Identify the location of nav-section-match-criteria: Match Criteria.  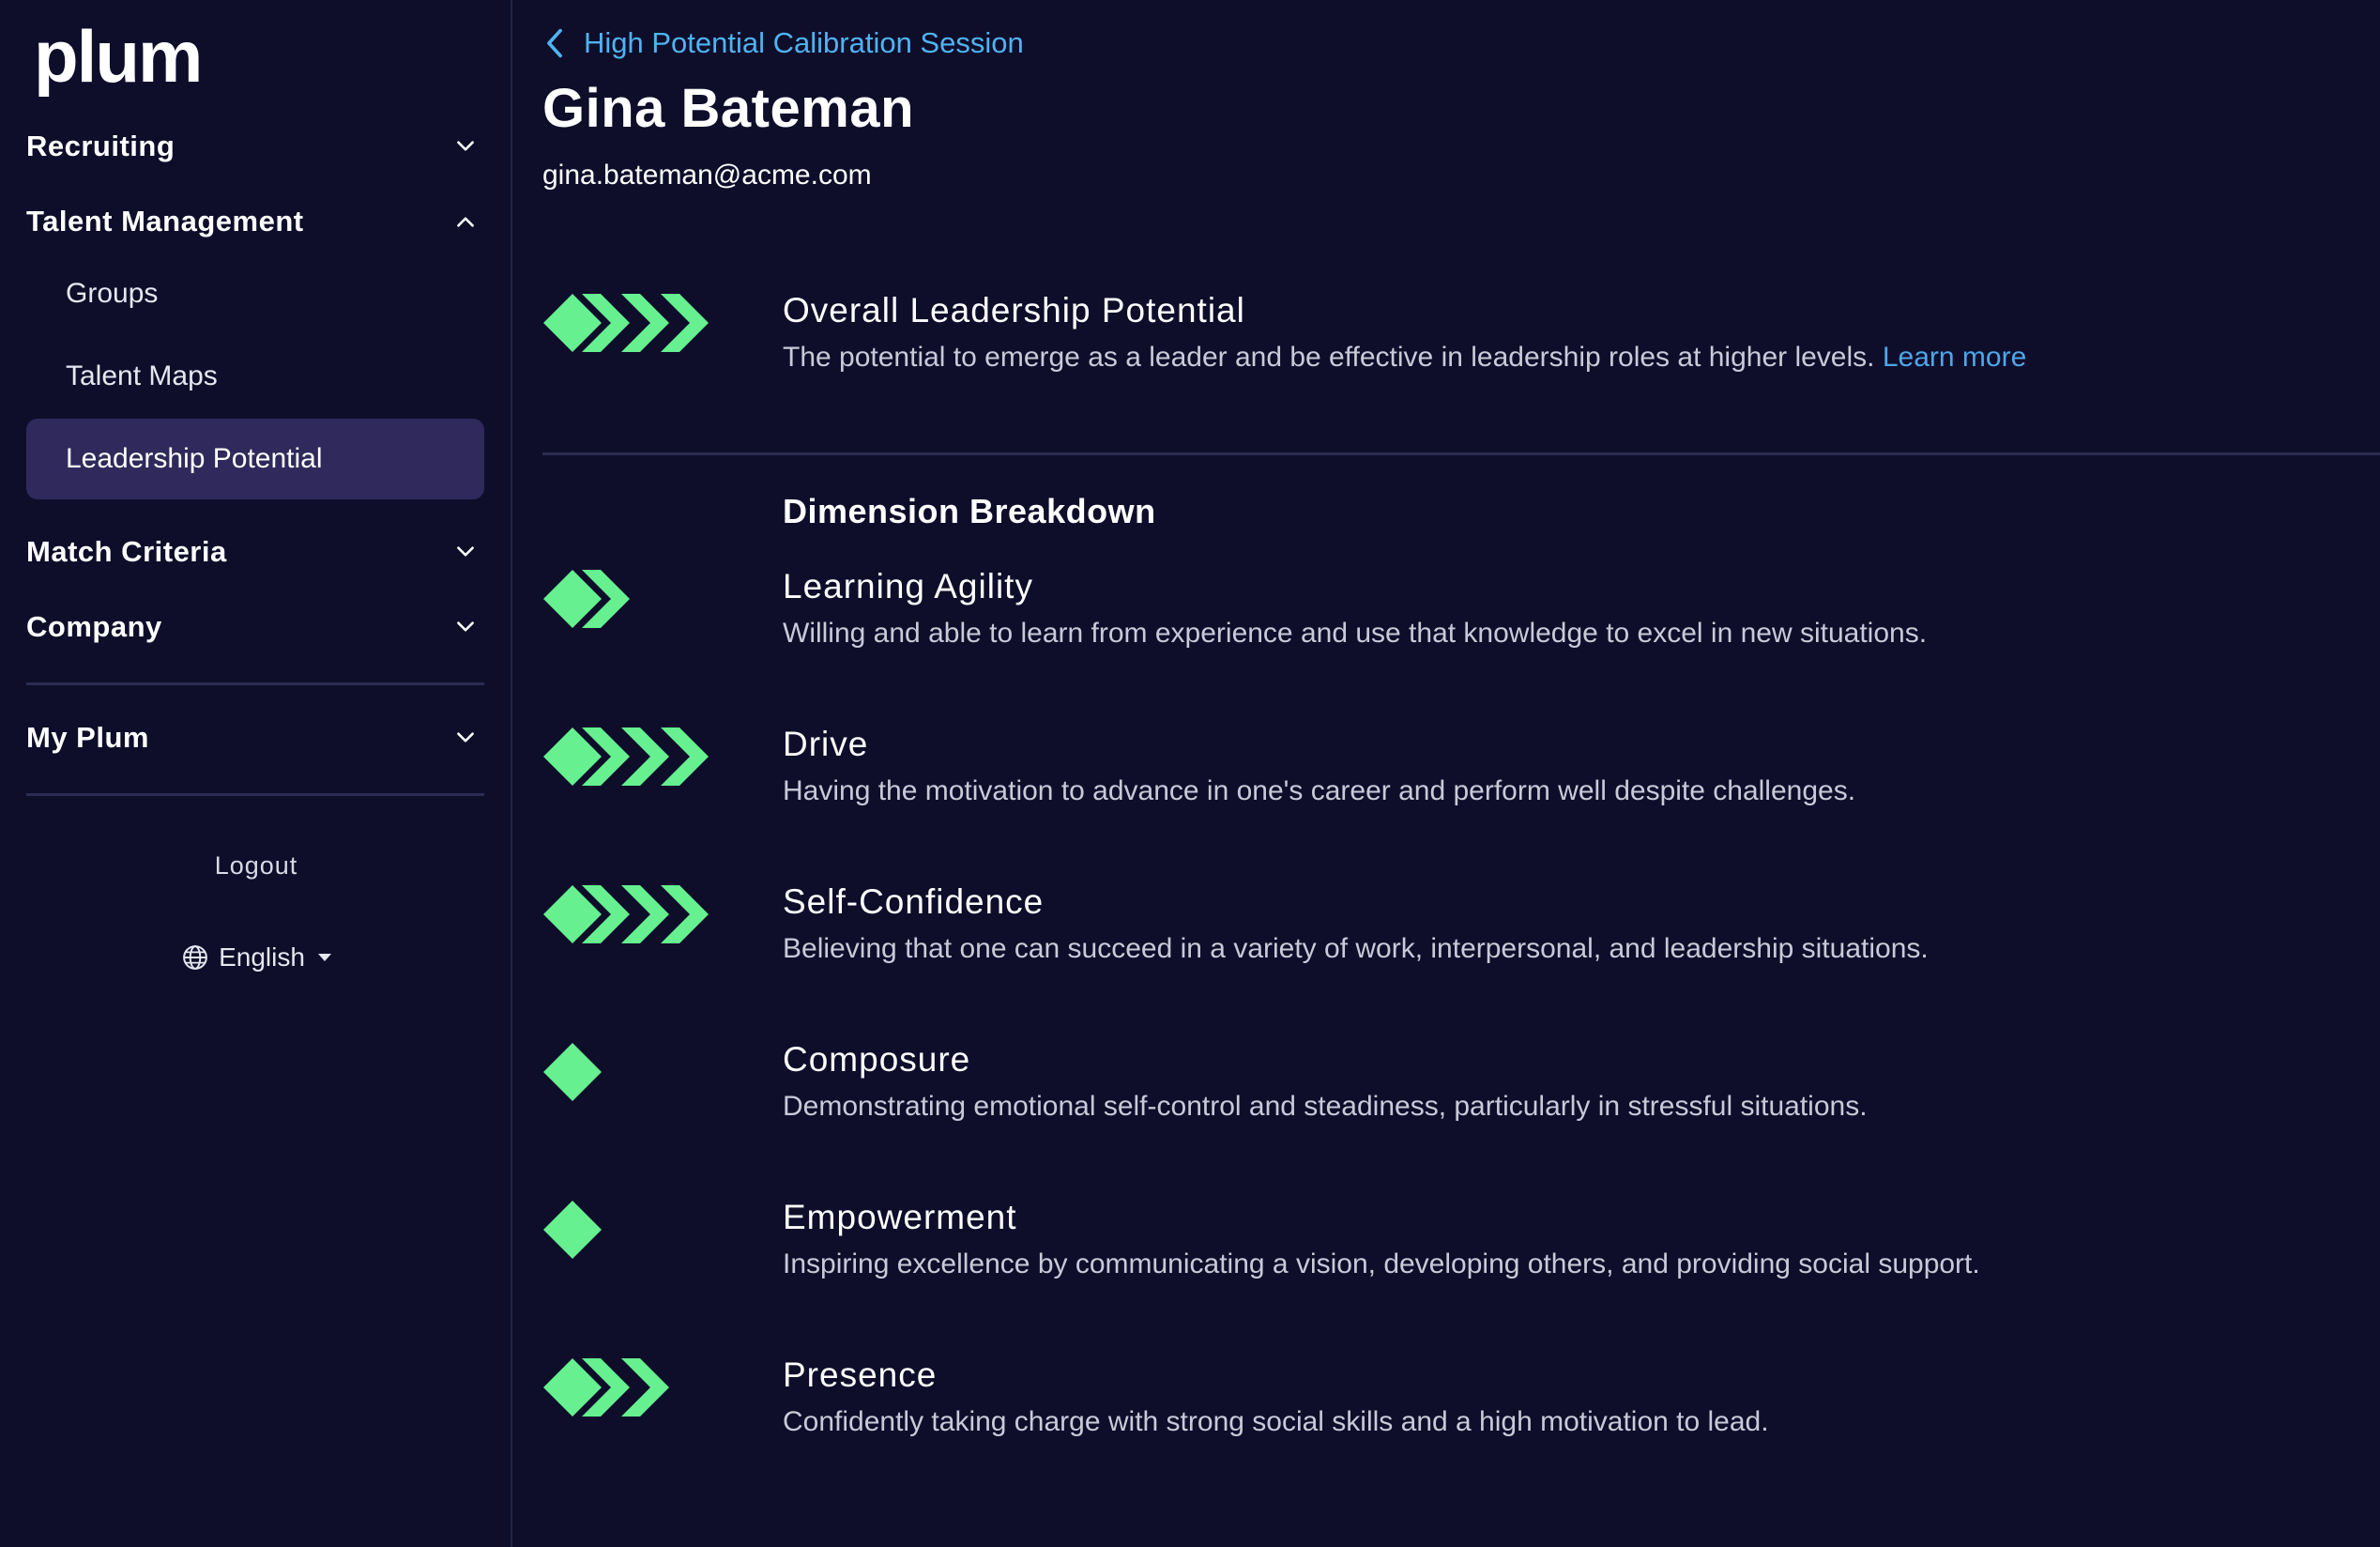
(255, 552).